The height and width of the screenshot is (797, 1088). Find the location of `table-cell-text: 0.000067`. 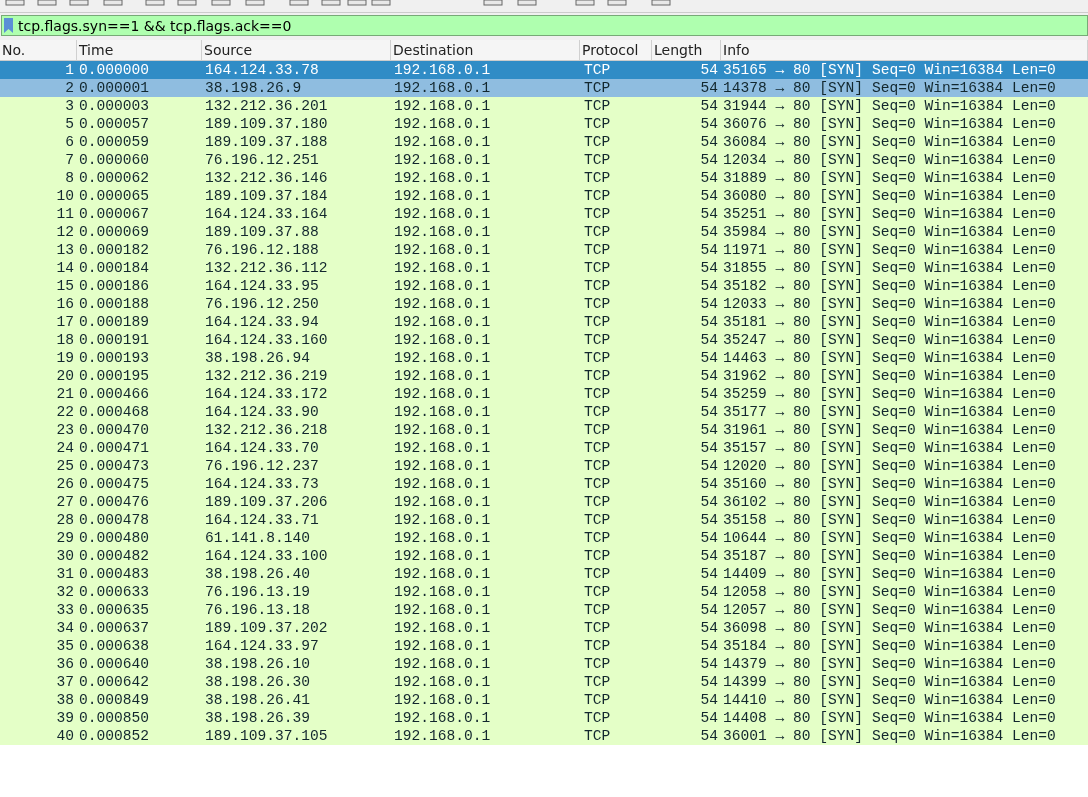

table-cell-text: 0.000067 is located at coordinates (114, 214).